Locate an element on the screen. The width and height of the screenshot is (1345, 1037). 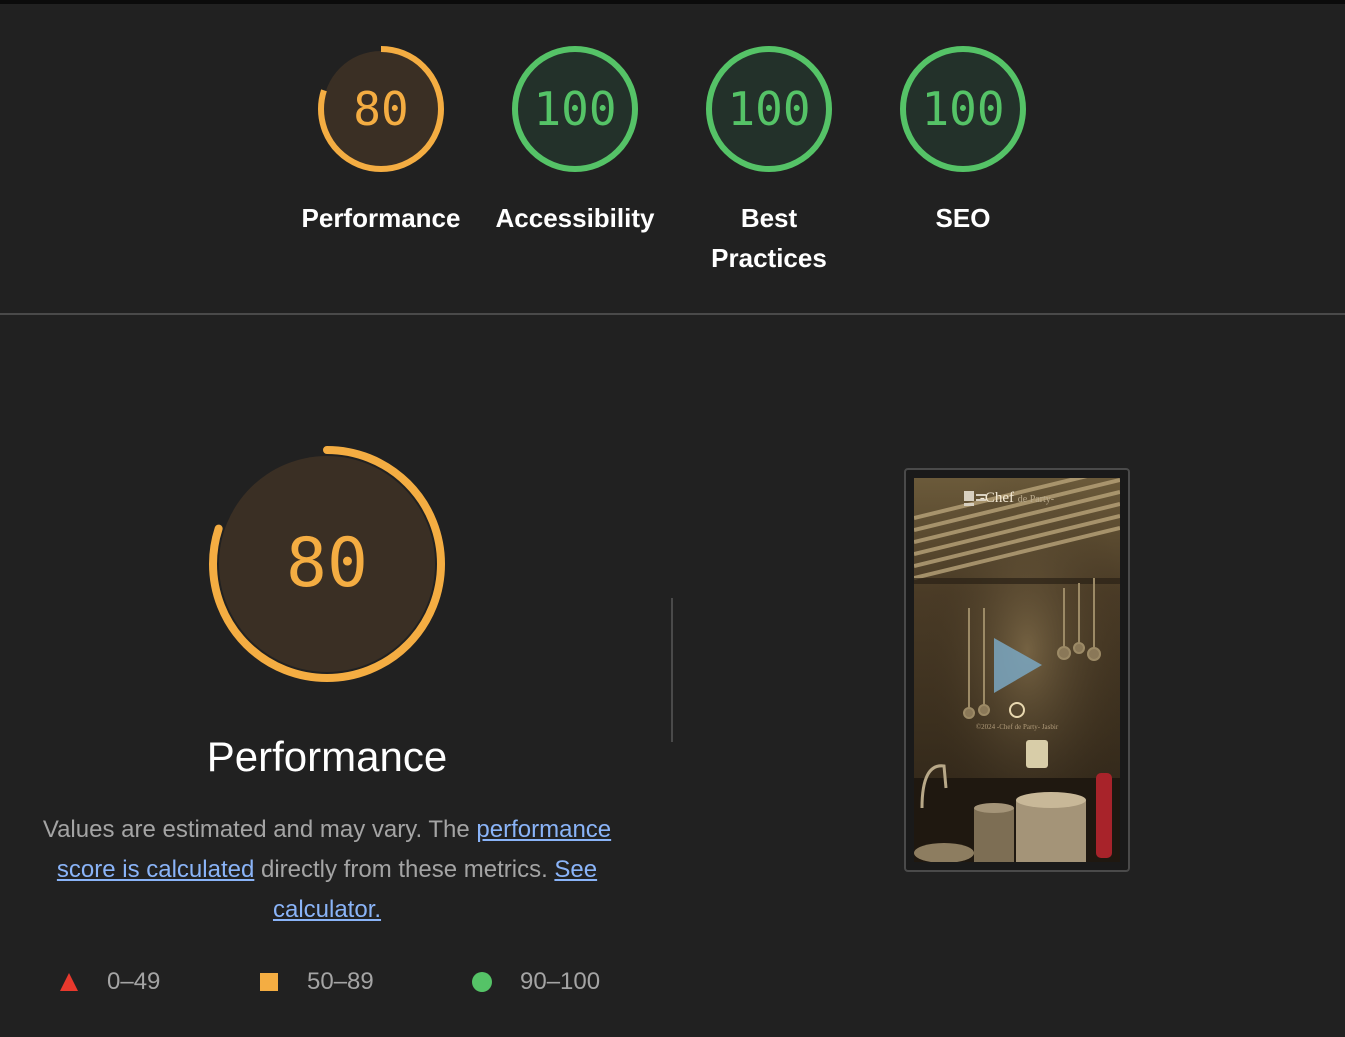
legend-fail: 0–49 is located at coordinates (109, 982).